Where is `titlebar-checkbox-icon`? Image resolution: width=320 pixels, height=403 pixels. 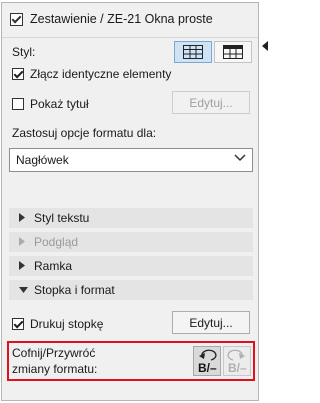
titlebar-checkbox-icon is located at coordinates (16, 19).